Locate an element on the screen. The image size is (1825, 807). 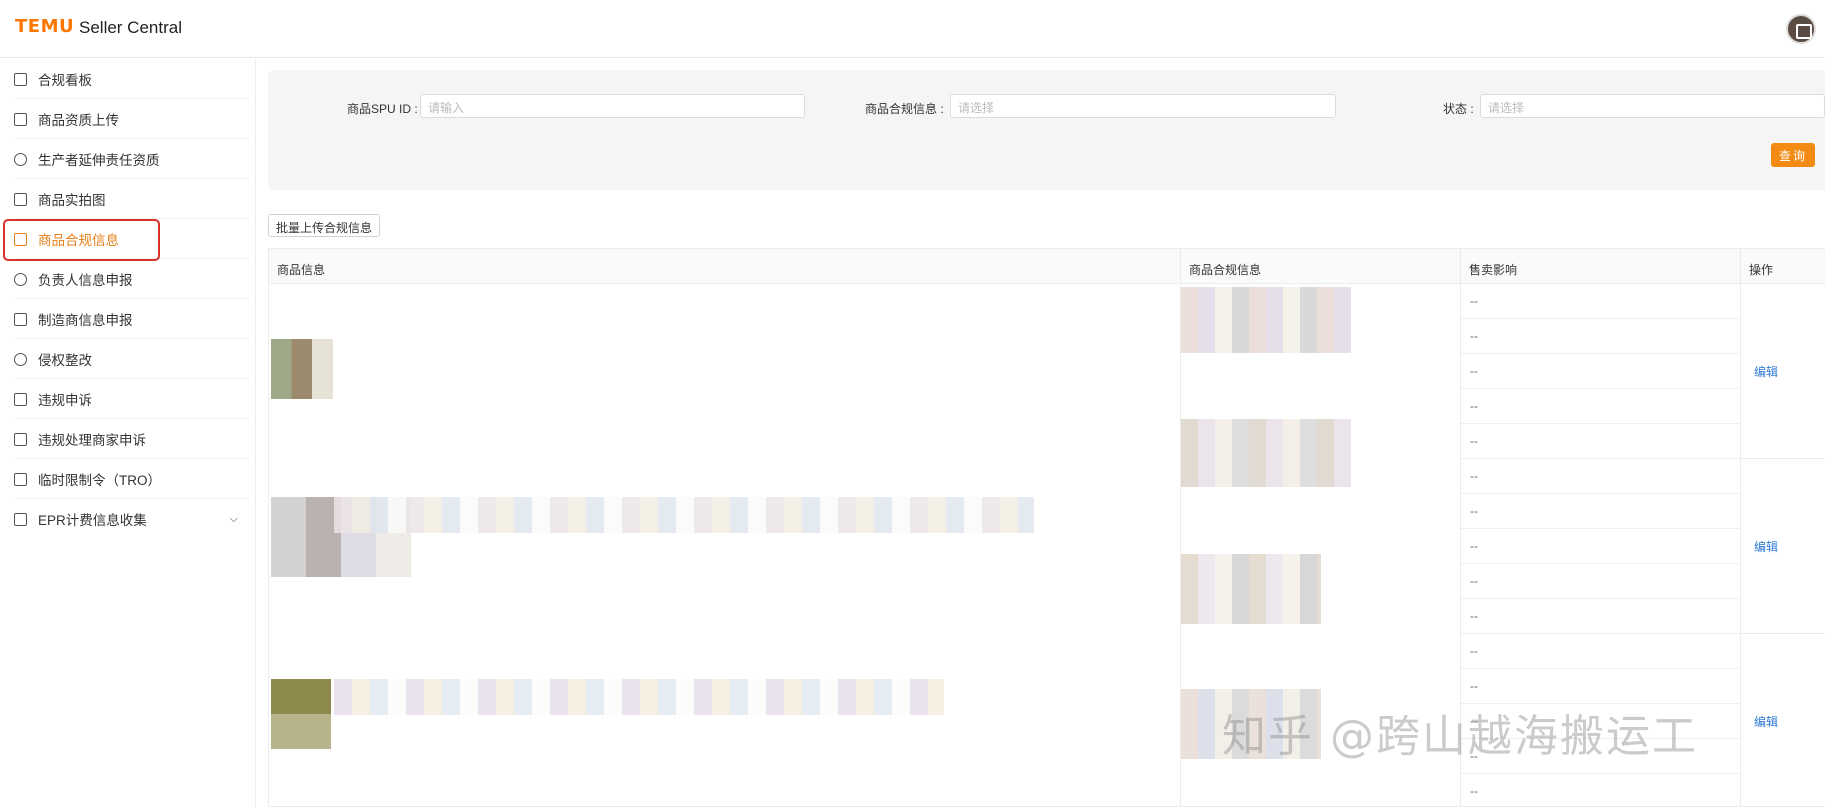
sidebar-item-label: 侵权整改 is located at coordinates (65, 360).